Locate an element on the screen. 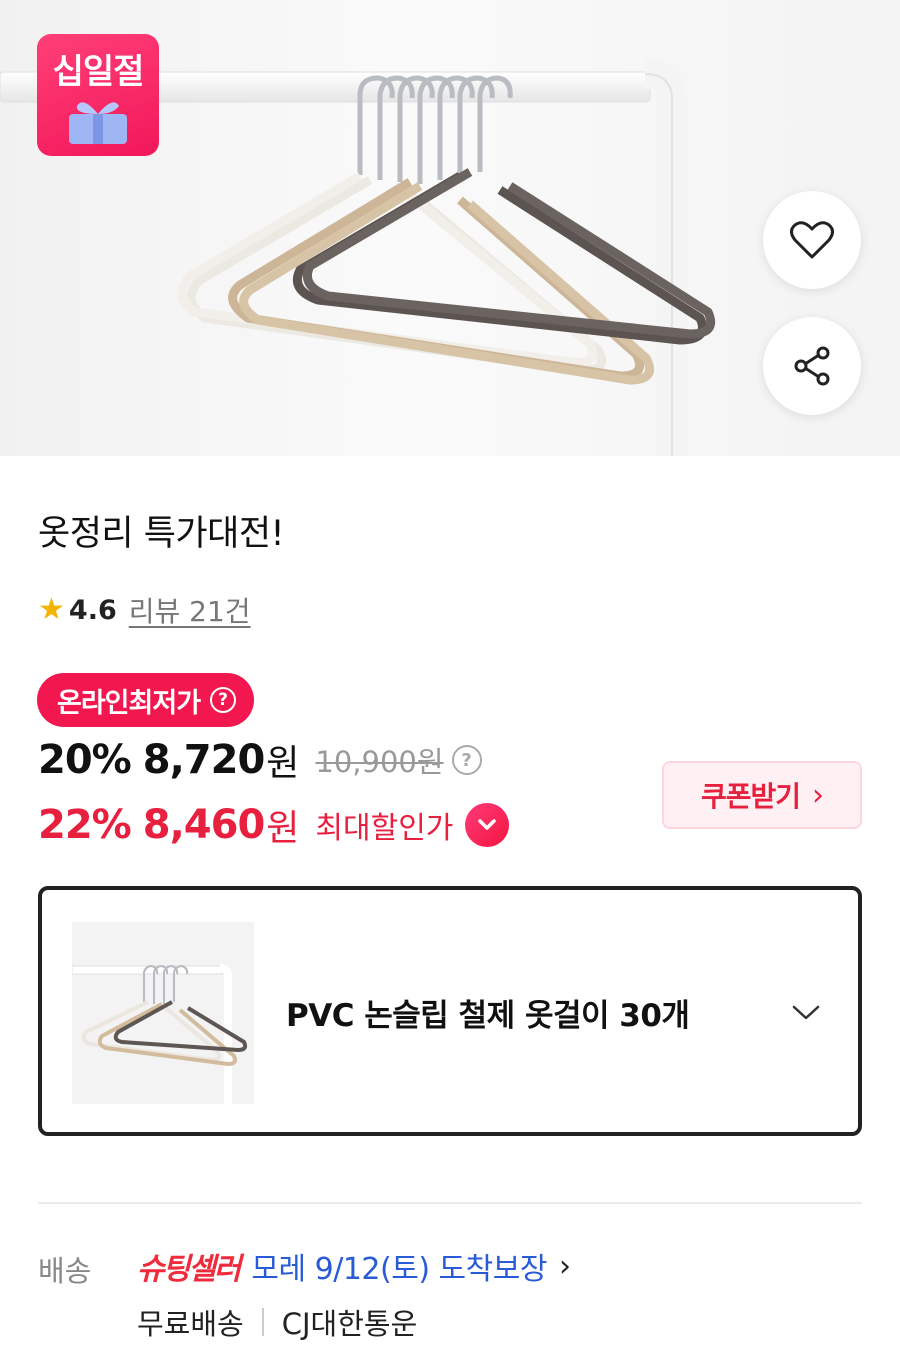 This screenshot has width=900, height=1370. expand-discount-icon is located at coordinates (487, 825).